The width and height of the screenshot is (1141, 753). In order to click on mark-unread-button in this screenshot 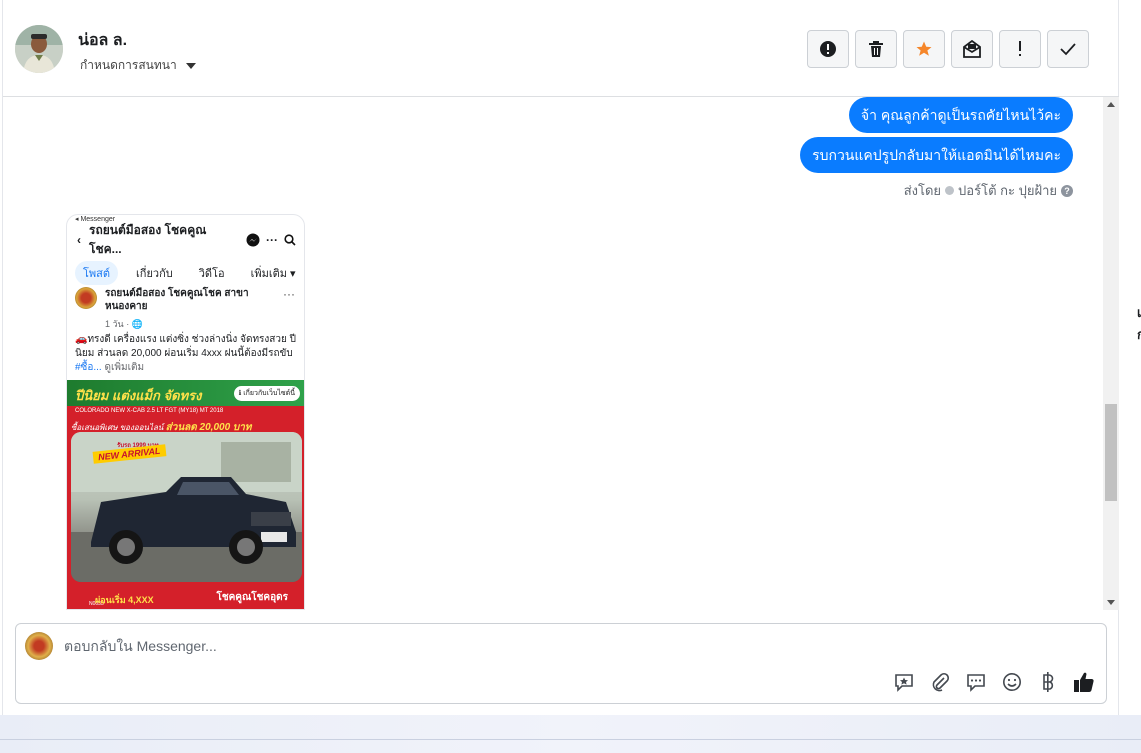, I will do `click(972, 49)`.